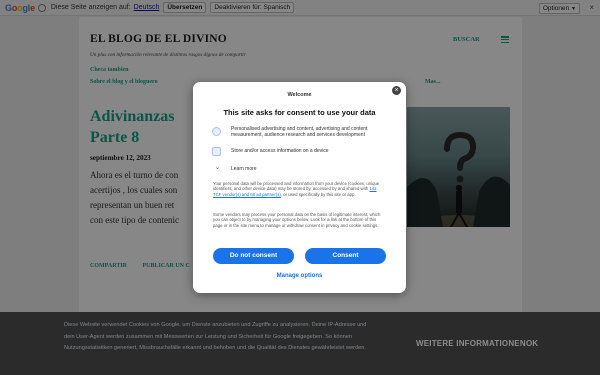 The image size is (600, 375). Describe the element at coordinates (298, 168) in the screenshot. I see `learn-more-toggle: ⌄ Learn more` at that location.